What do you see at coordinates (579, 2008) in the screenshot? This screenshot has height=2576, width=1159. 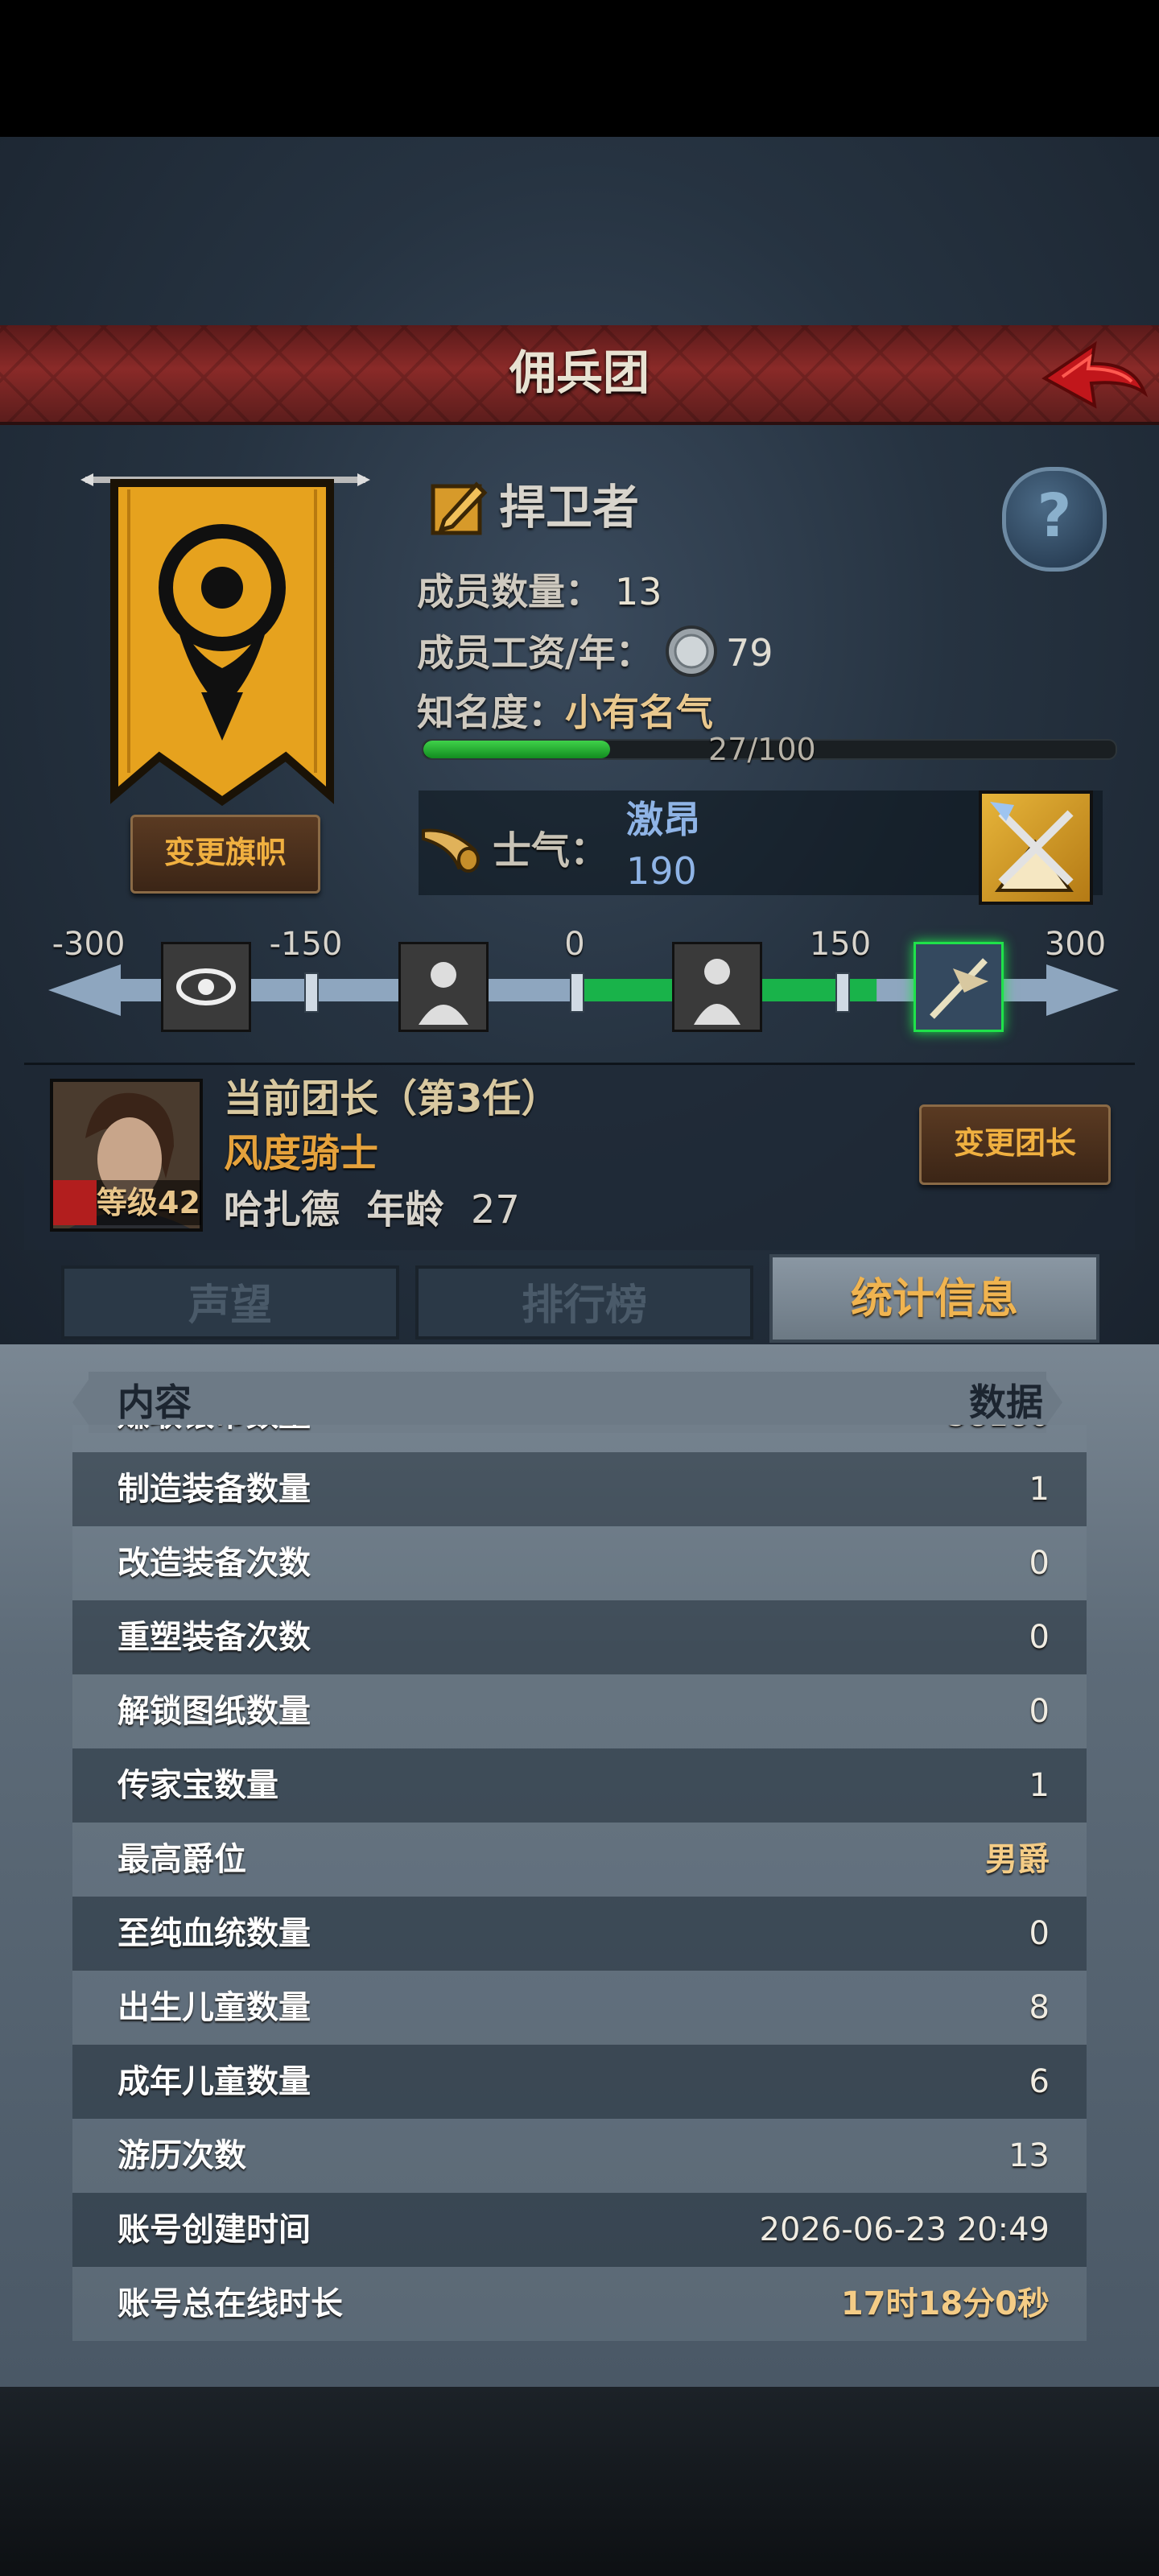 I see `stats-row: 出生儿童数量 8` at bounding box center [579, 2008].